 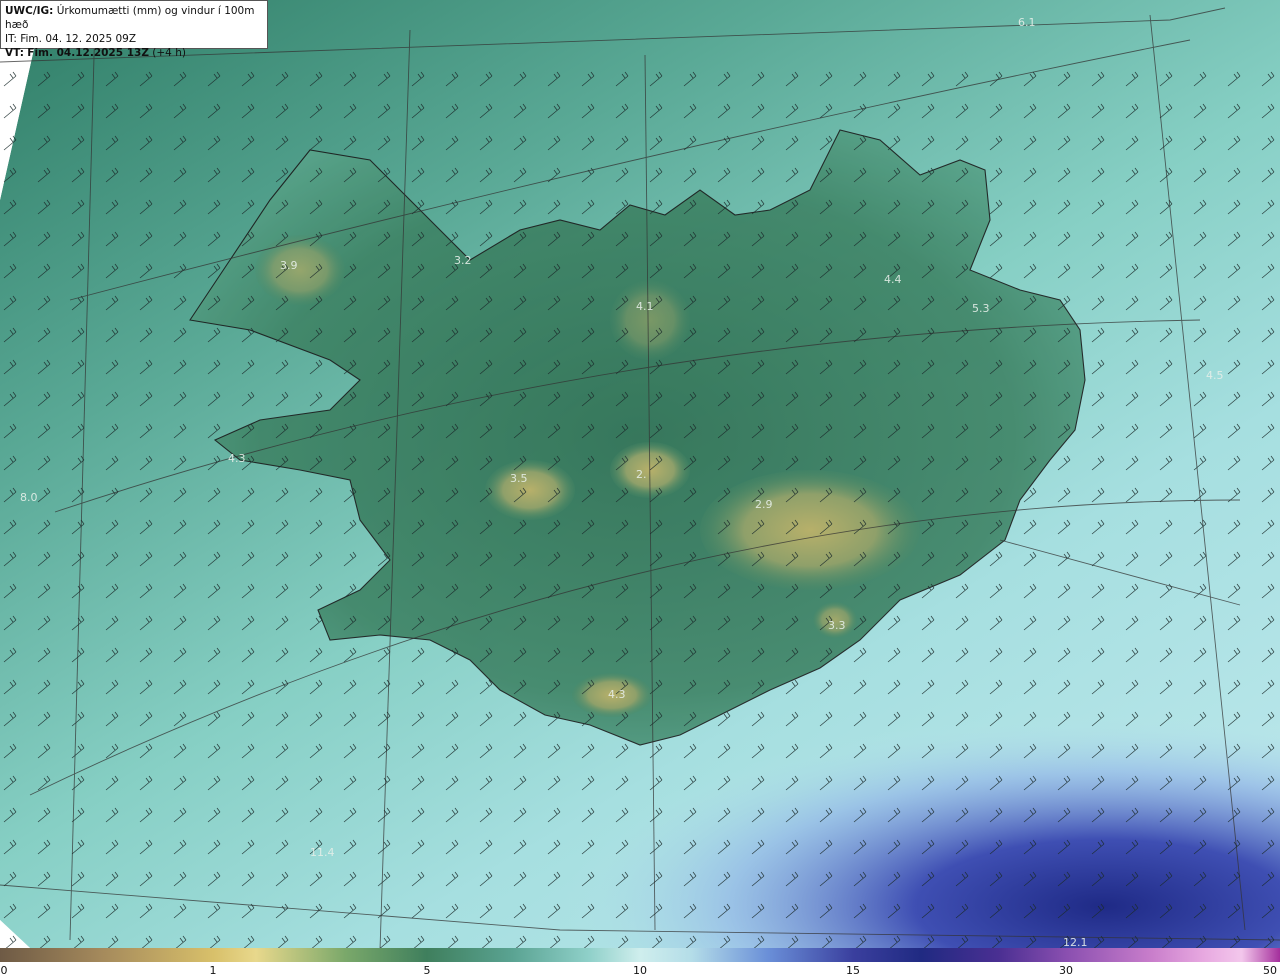 I want to click on colorbar-tick: 10, so click(x=640, y=970).